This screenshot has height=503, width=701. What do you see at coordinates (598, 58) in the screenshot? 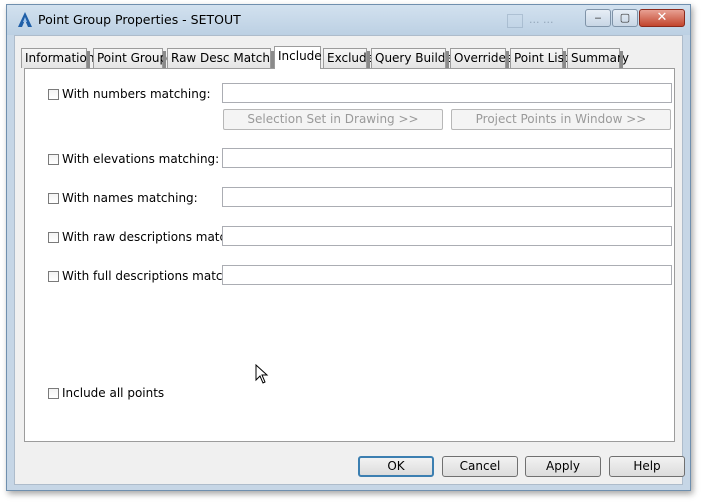
I see `tab-summary: Summary` at bounding box center [598, 58].